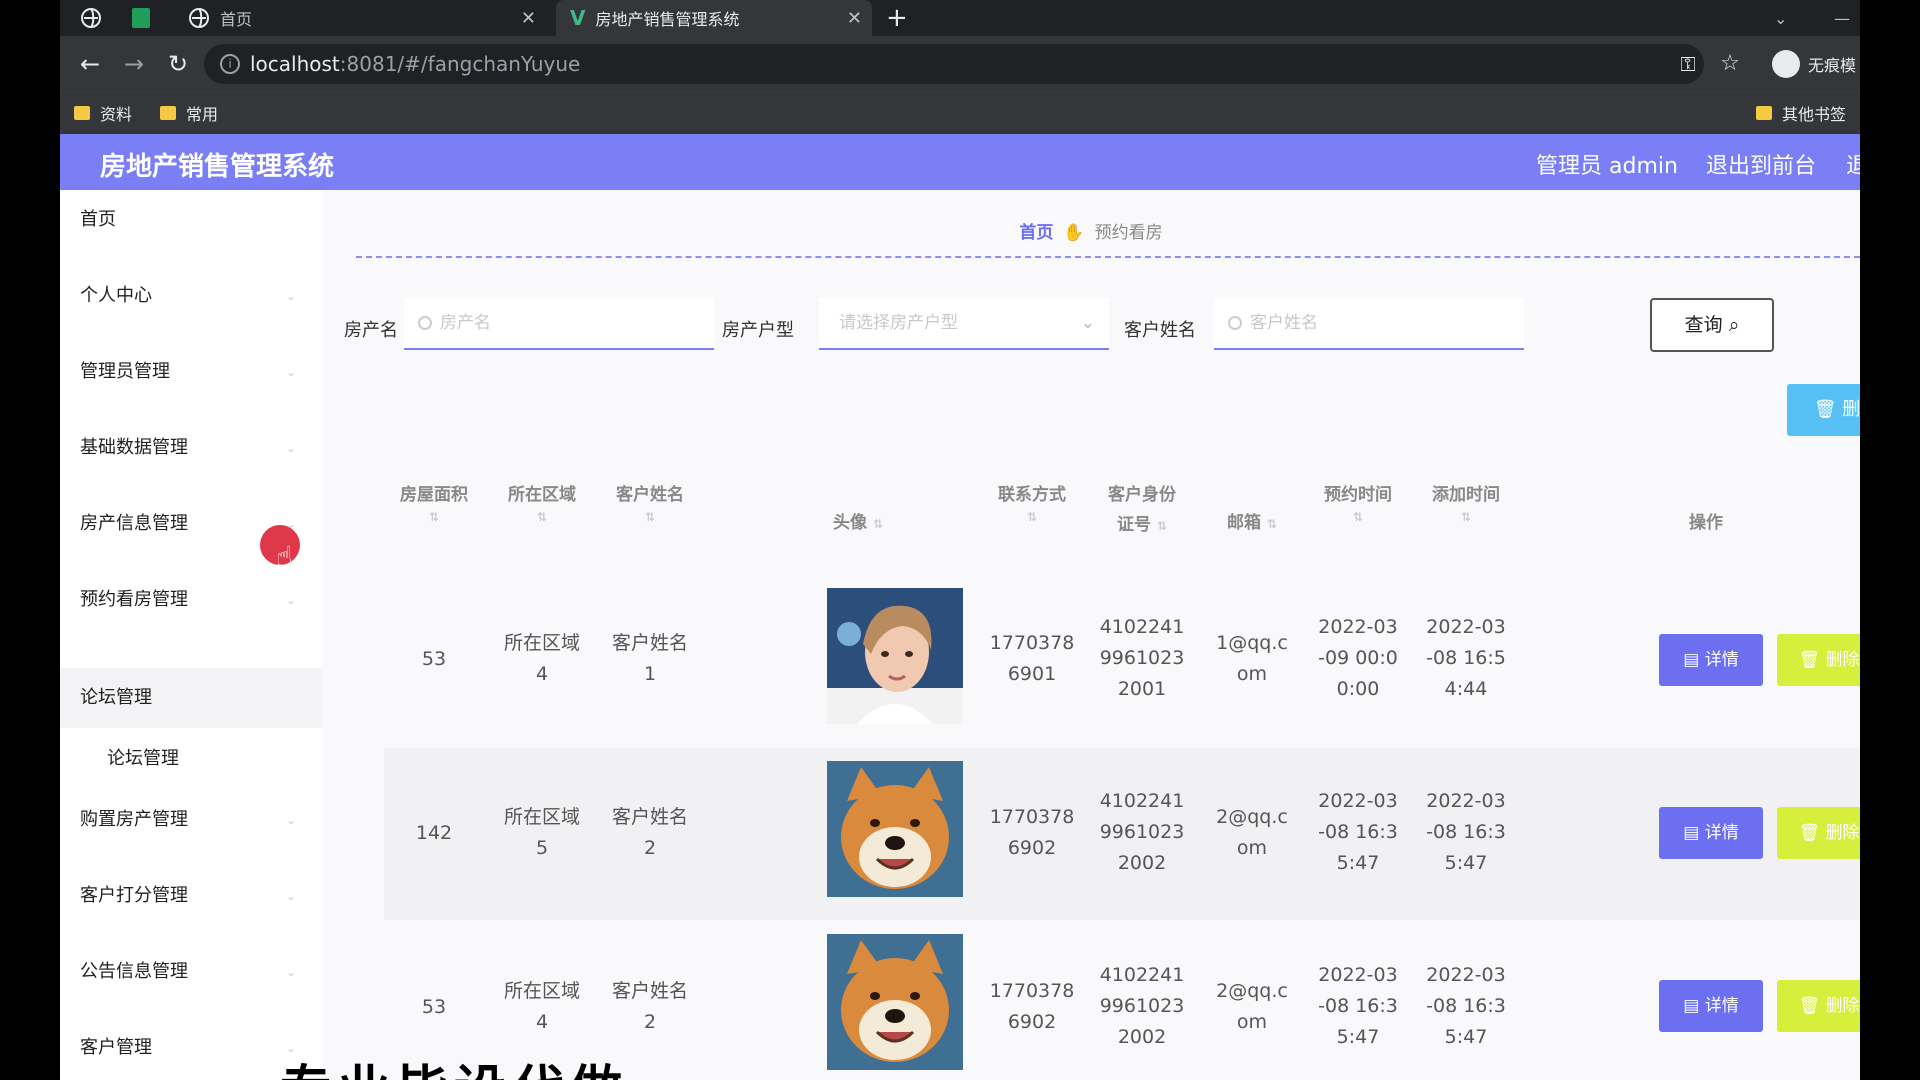  Describe the element at coordinates (191, 220) in the screenshot. I see `sidebar-item-home: 首页` at that location.